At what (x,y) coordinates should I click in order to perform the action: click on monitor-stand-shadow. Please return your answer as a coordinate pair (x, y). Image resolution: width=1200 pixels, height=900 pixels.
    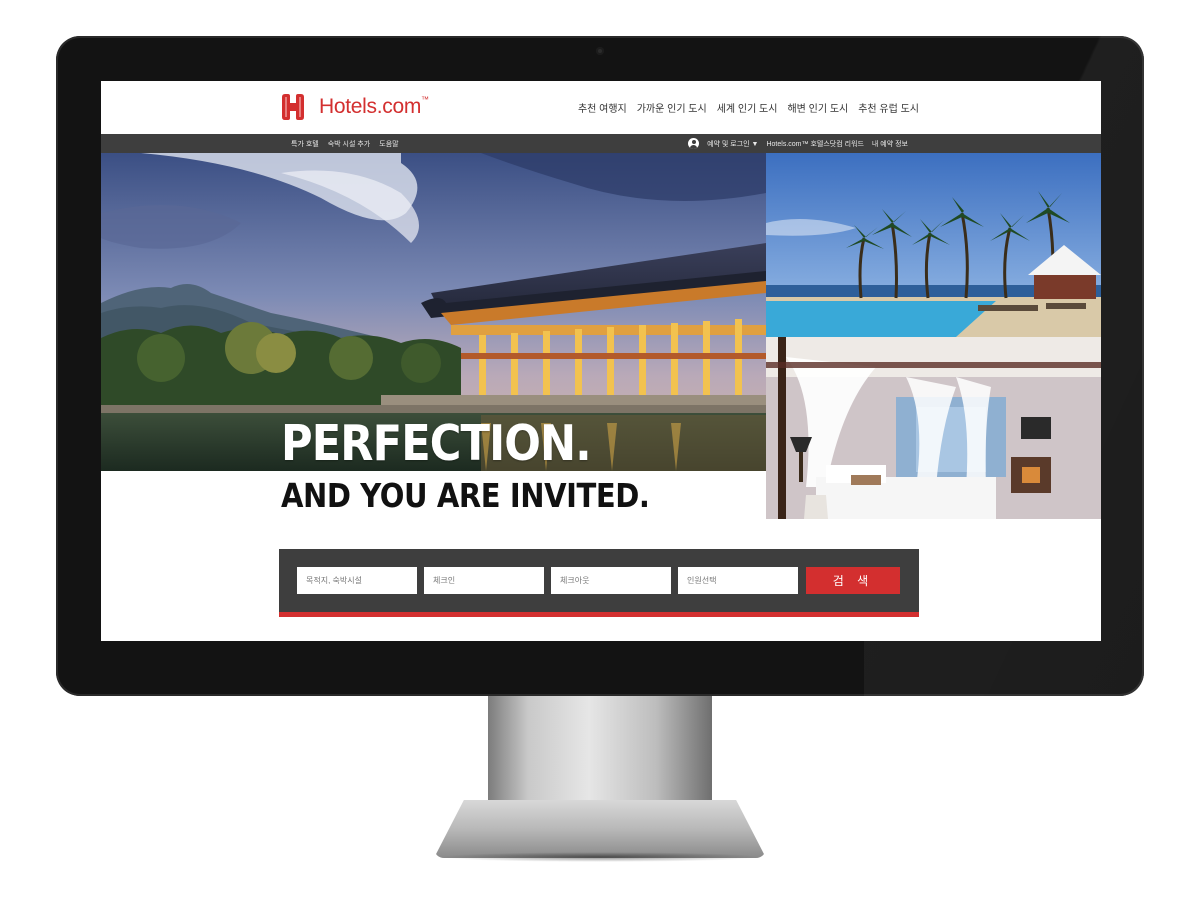
    Looking at the image, I should click on (600, 857).